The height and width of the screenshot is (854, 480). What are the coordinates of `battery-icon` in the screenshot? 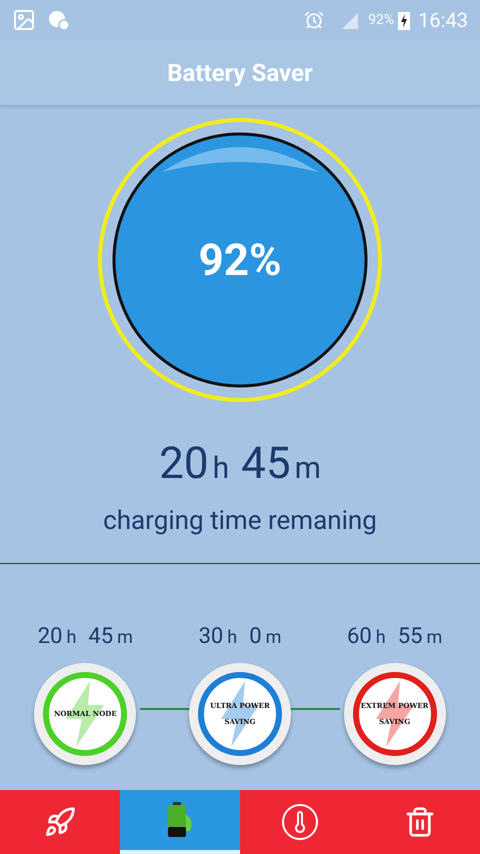 It's located at (180, 820).